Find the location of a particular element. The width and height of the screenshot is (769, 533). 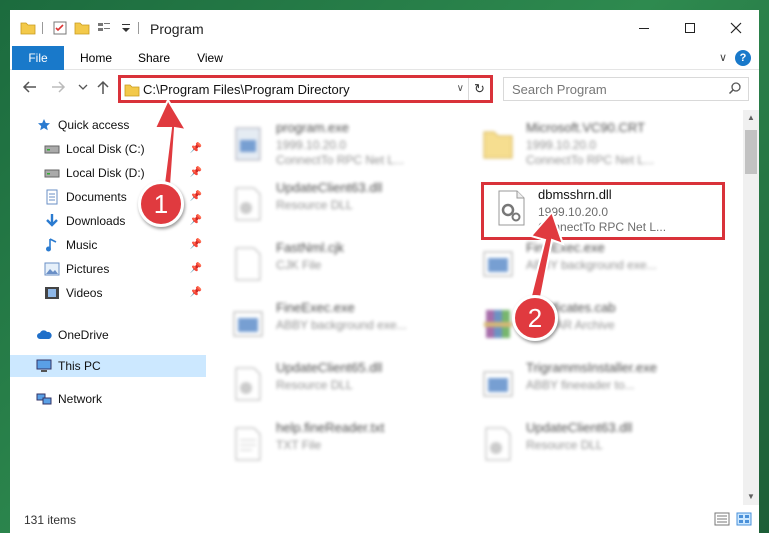

search-icon is located at coordinates (735, 88).